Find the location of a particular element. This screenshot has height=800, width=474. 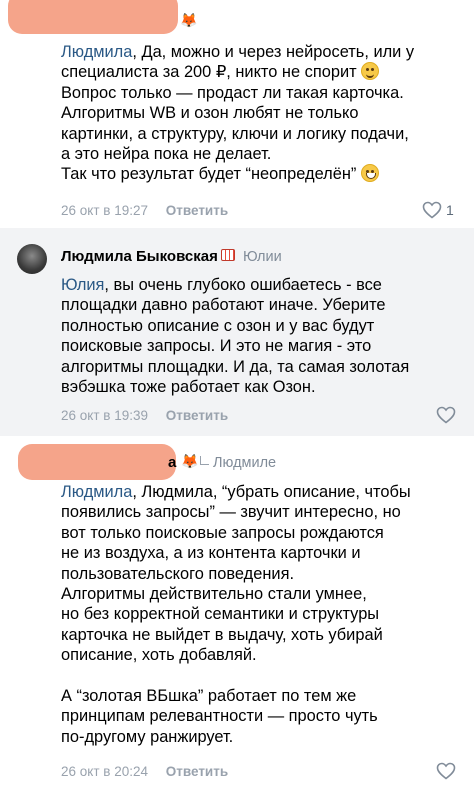

like-count: 1 is located at coordinates (450, 210).